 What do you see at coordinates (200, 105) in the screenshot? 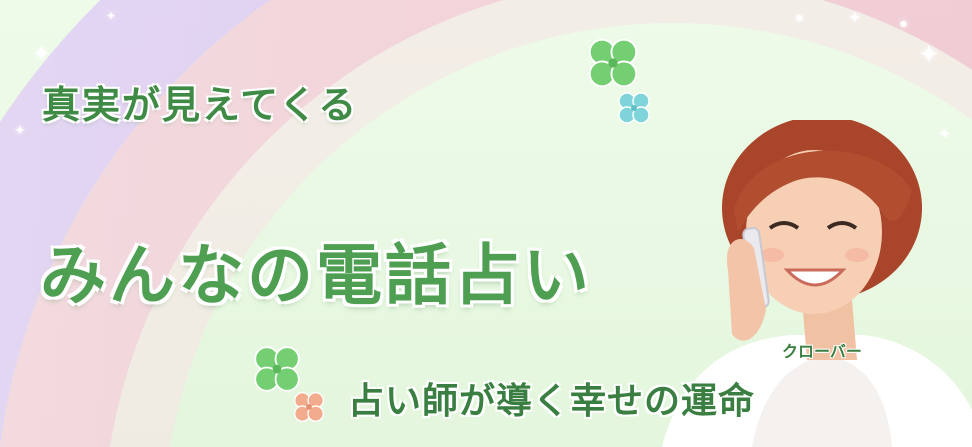
I see `headline-text: 真実が見えてくる` at bounding box center [200, 105].